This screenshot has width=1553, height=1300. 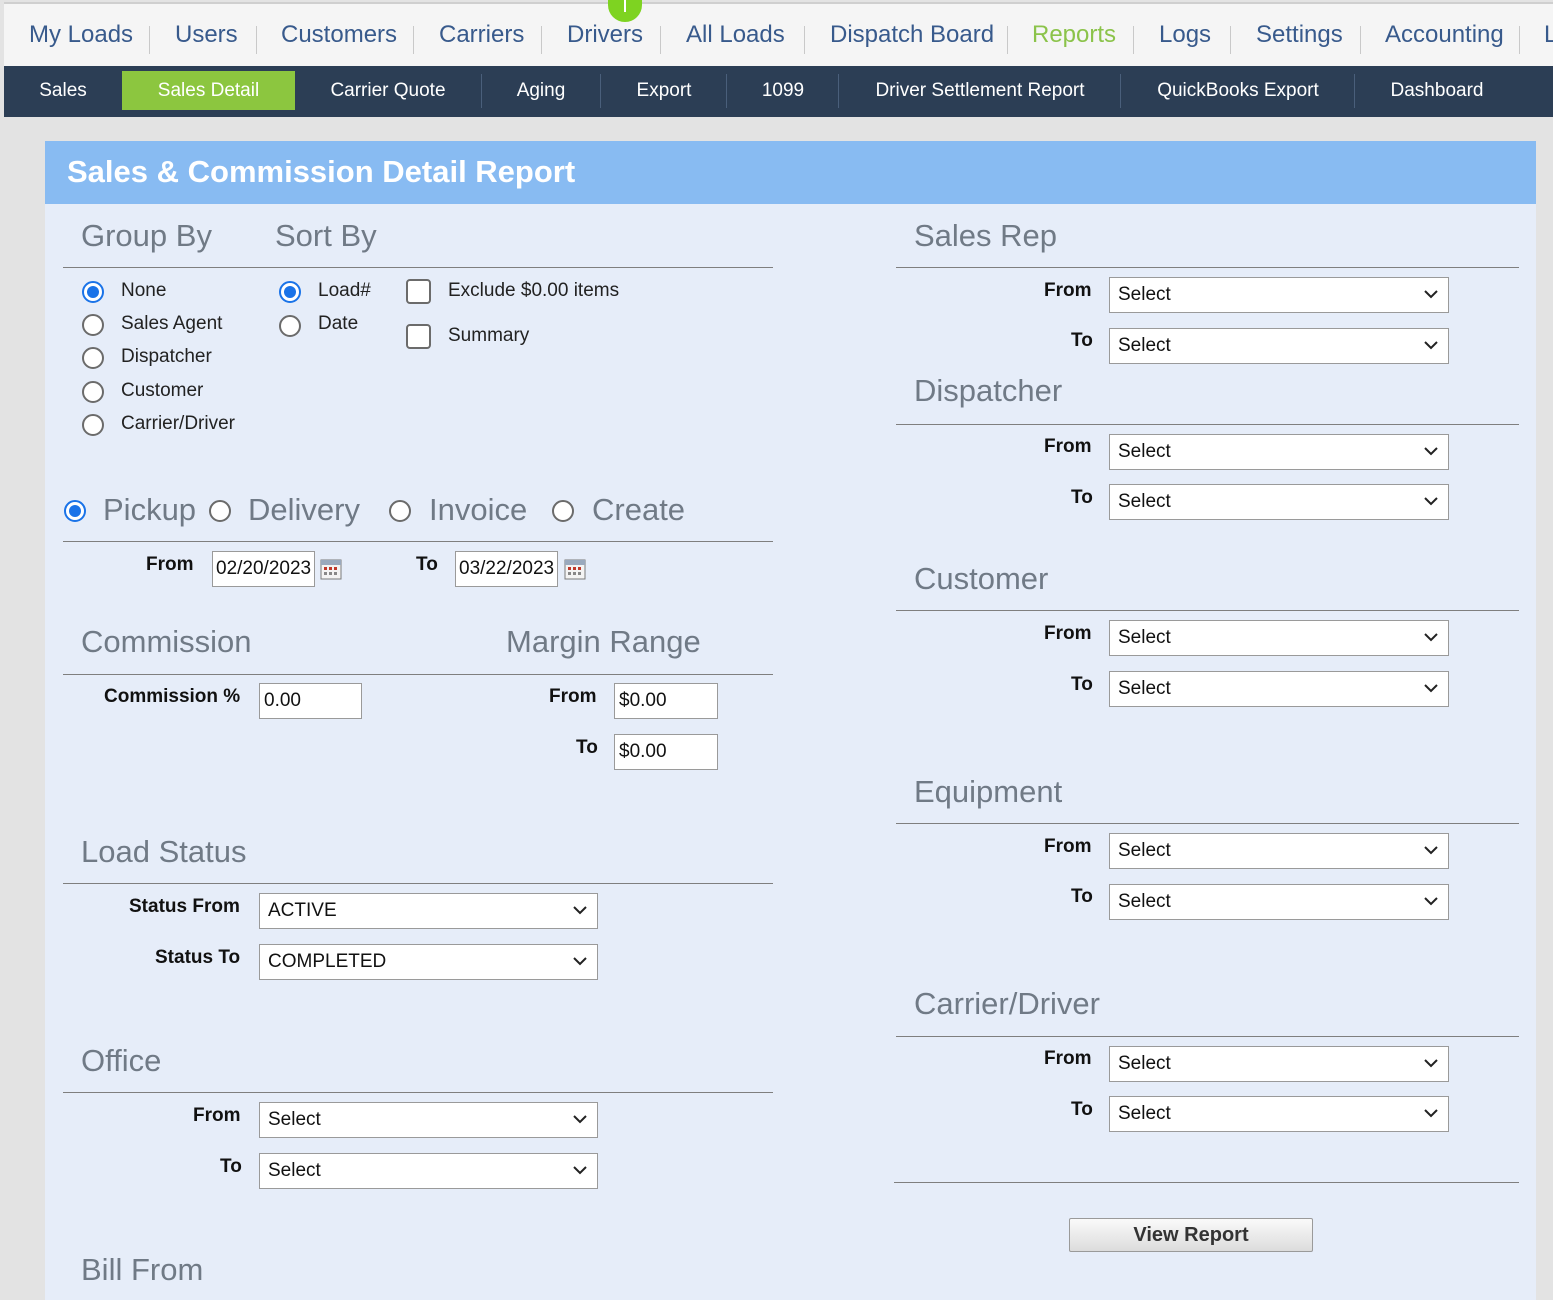 I want to click on date-create-label: Create, so click(x=639, y=509).